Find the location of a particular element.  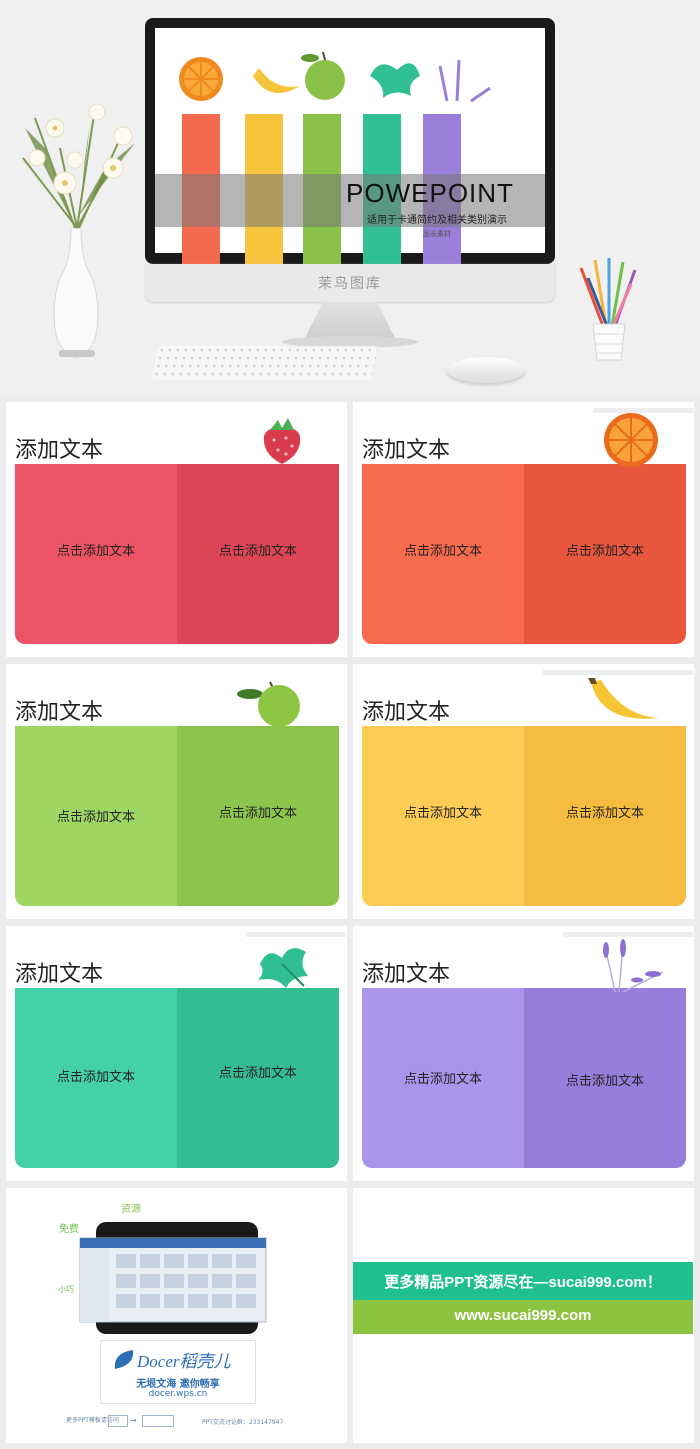

card-1: 添加文本 点击添加文本 点击添加文本 is located at coordinates (176, 529).